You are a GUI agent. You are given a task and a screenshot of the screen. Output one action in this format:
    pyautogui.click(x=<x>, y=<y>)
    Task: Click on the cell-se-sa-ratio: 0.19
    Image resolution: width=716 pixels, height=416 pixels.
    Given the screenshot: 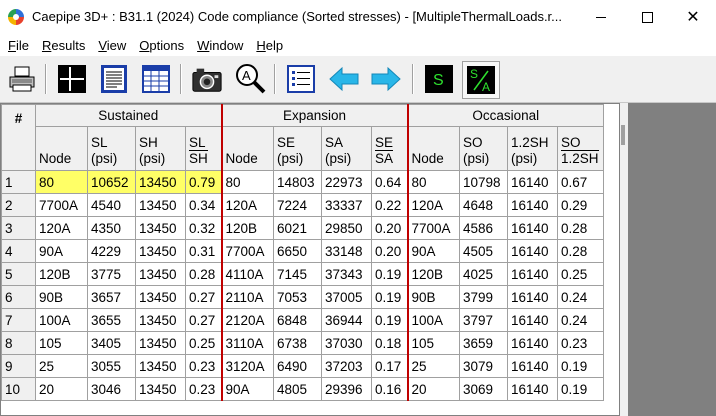 What is the action you would take?
    pyautogui.click(x=390, y=274)
    